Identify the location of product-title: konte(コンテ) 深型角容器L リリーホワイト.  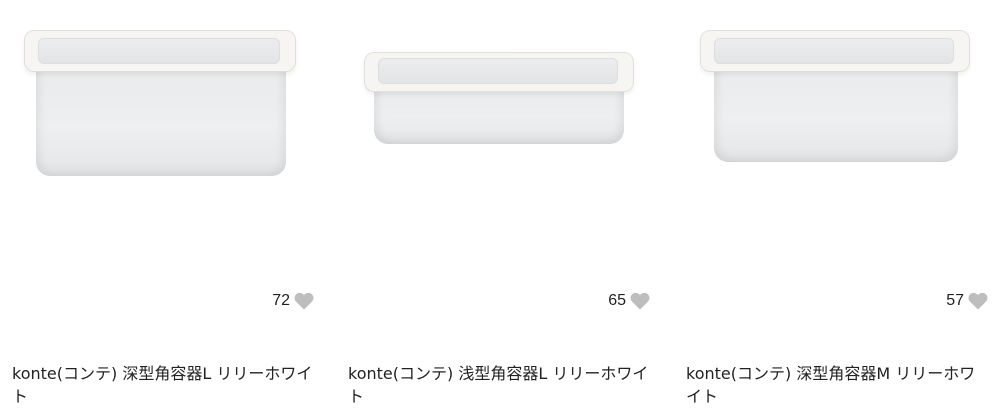
(164, 385).